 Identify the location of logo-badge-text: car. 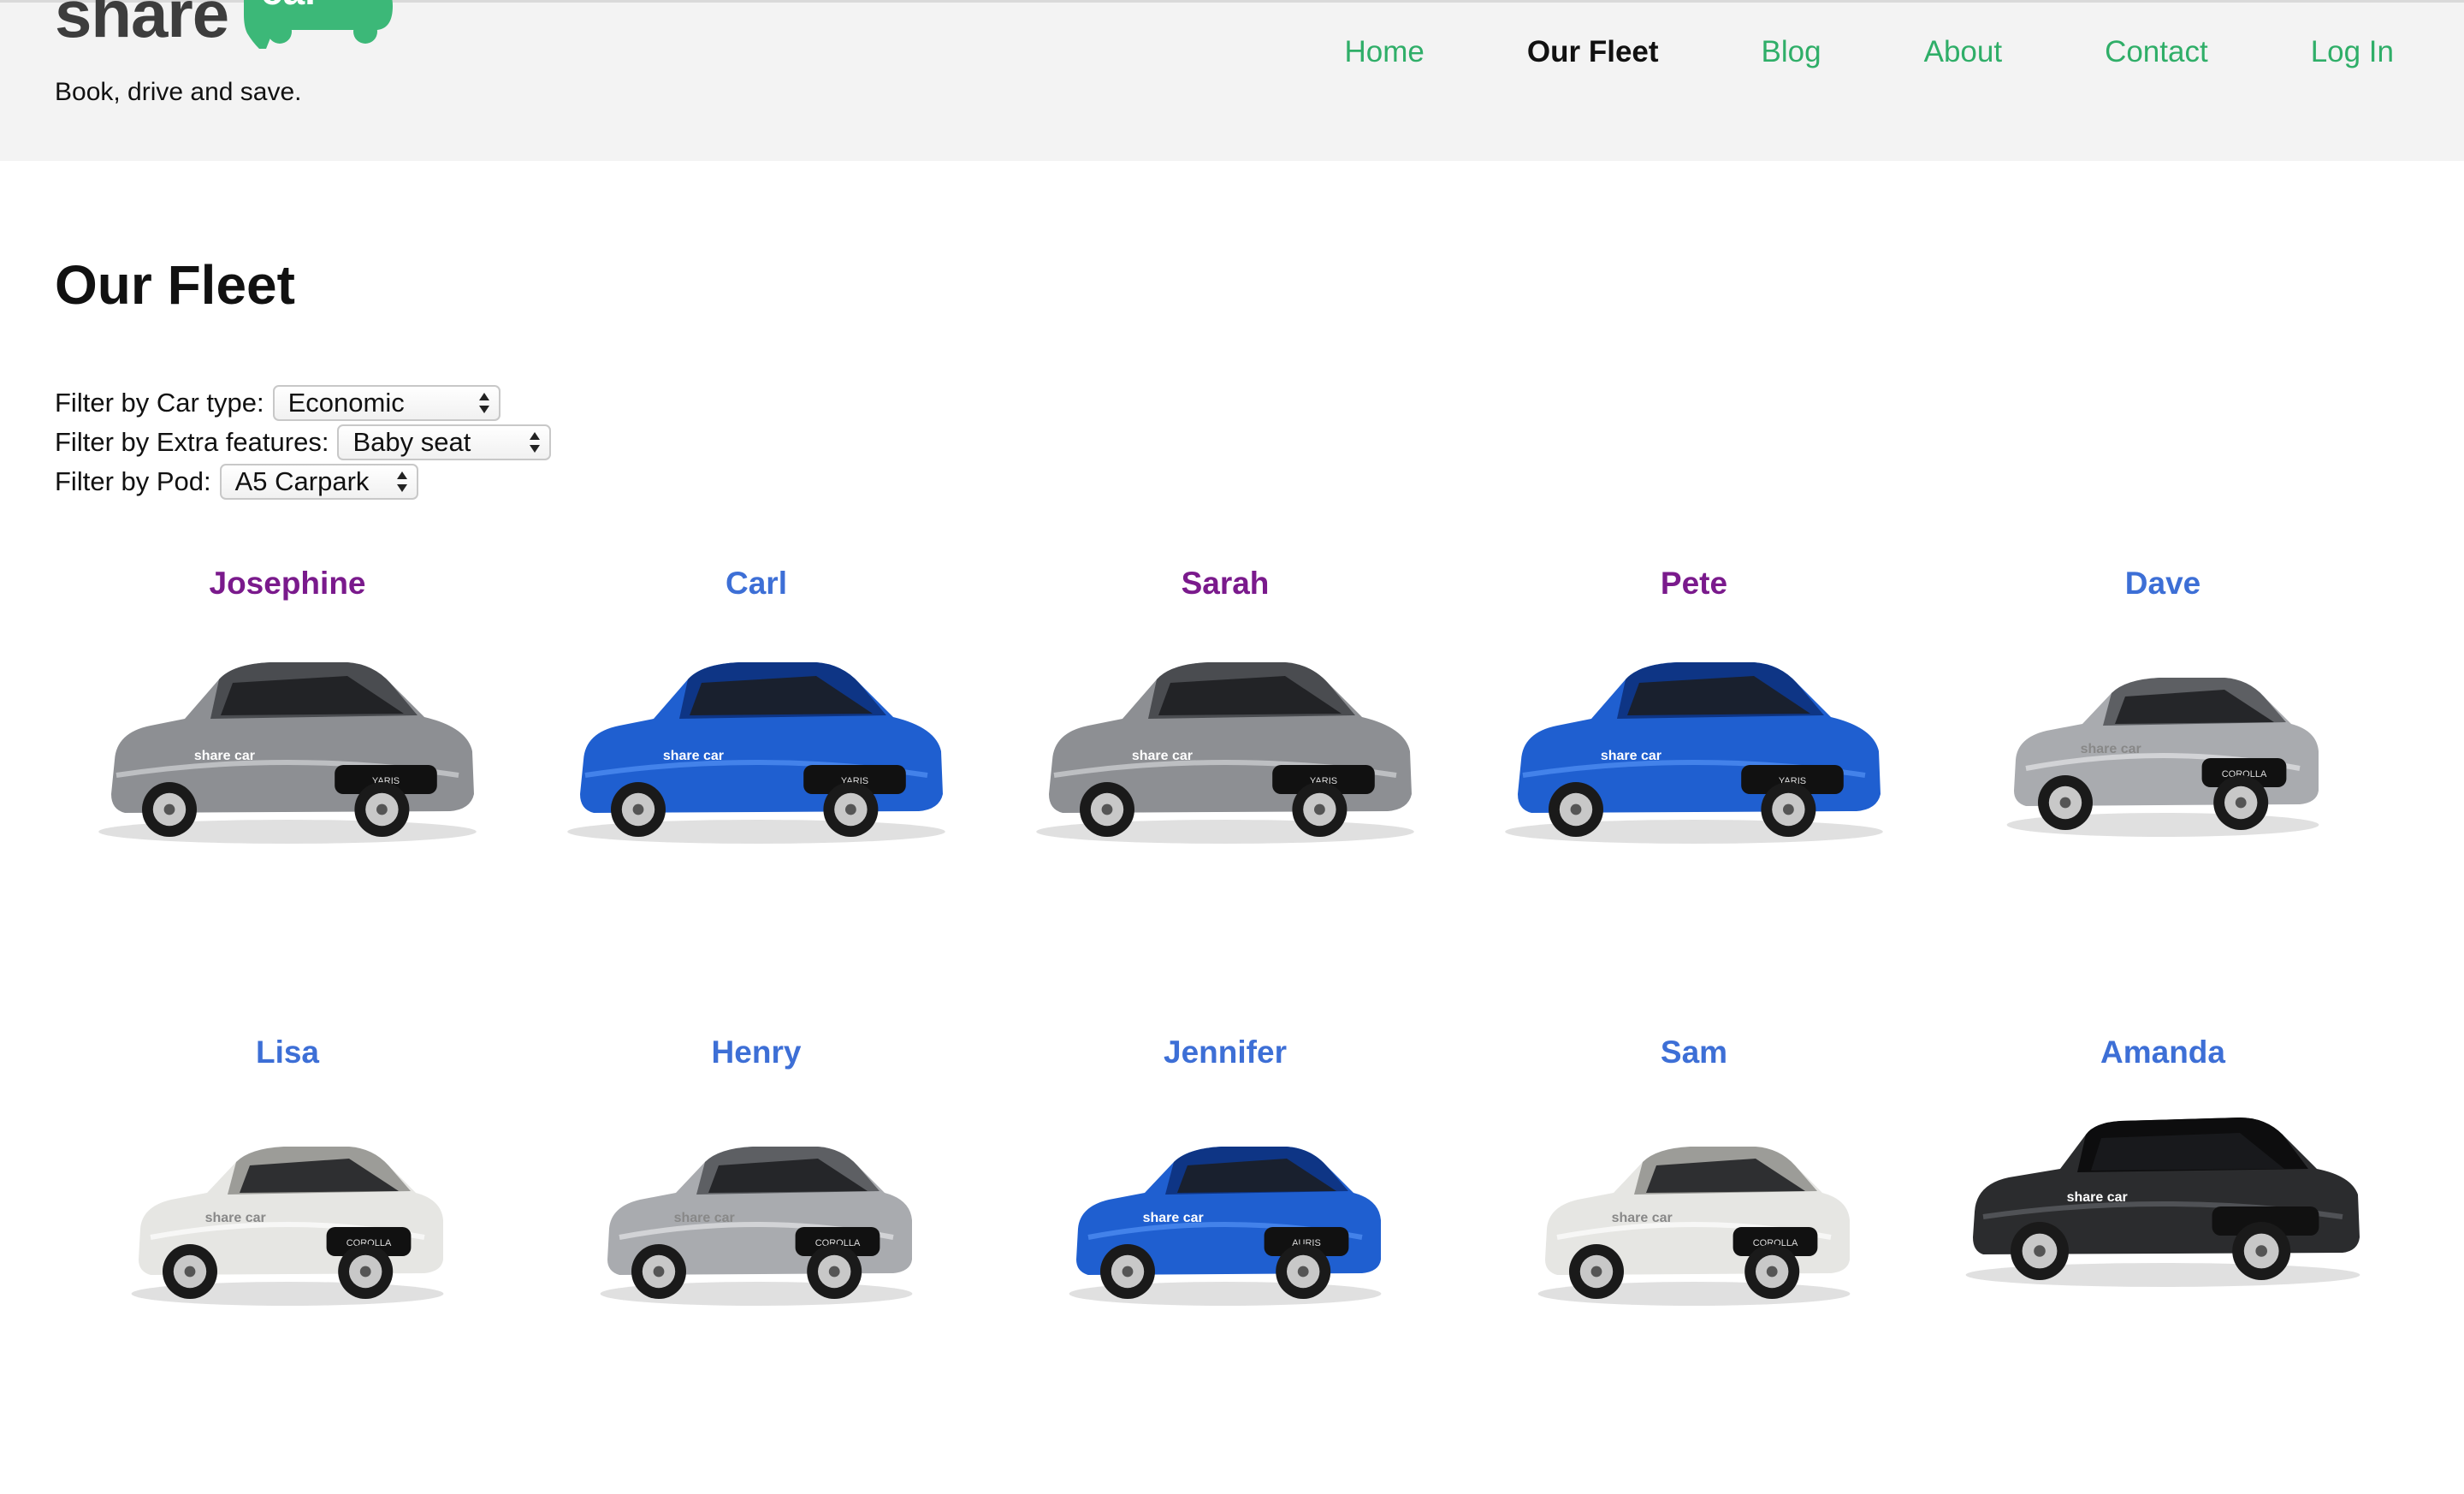
(290, 6).